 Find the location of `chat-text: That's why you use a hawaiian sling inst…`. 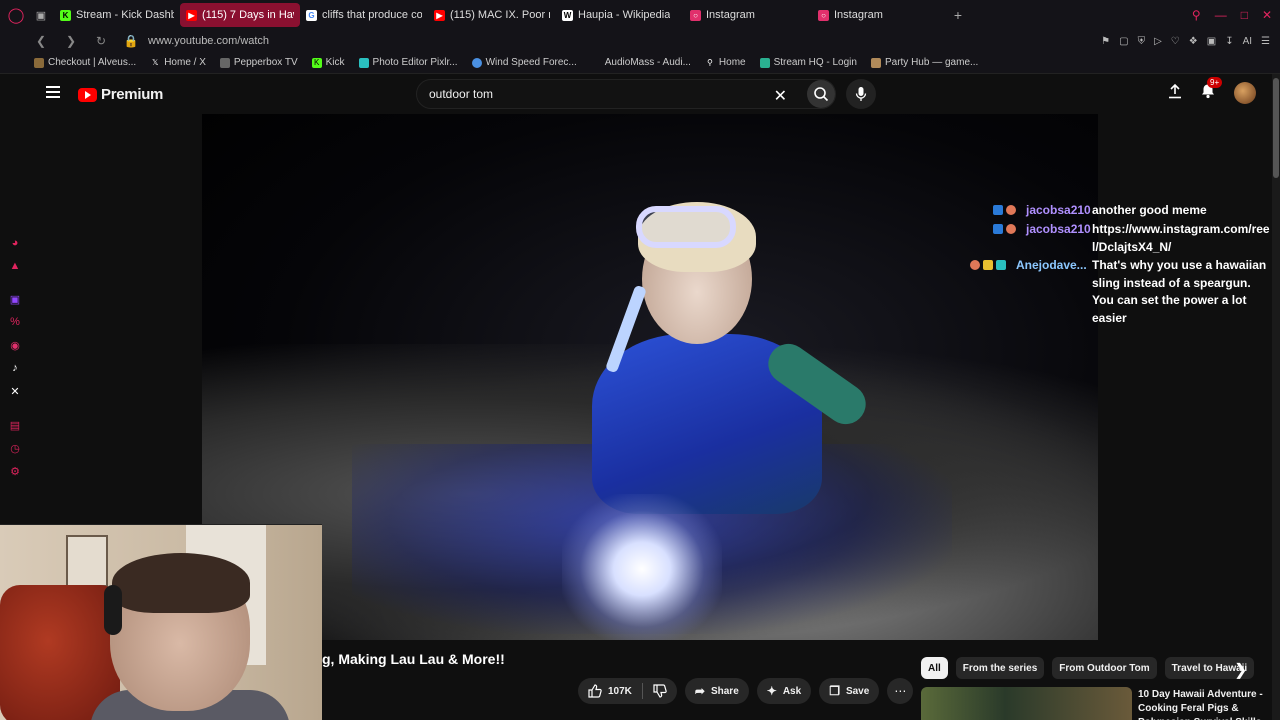

chat-text: That's why you use a hawaiian sling inst… is located at coordinates (1179, 291).